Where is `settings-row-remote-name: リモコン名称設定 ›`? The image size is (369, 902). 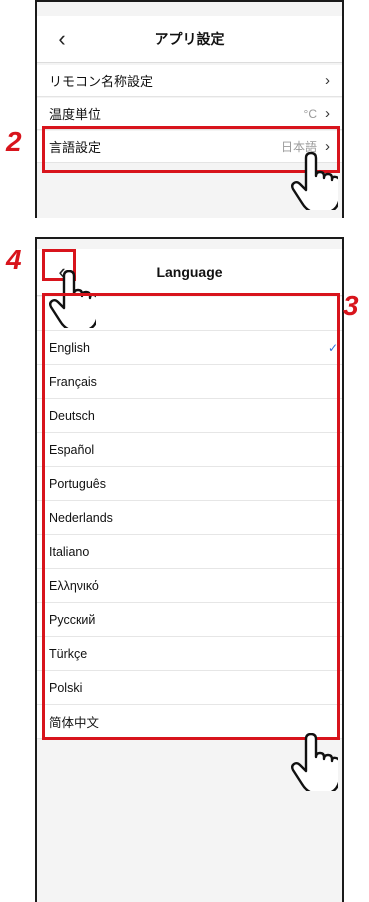
settings-row-remote-name: リモコン名称設定 › is located at coordinates (189, 81).